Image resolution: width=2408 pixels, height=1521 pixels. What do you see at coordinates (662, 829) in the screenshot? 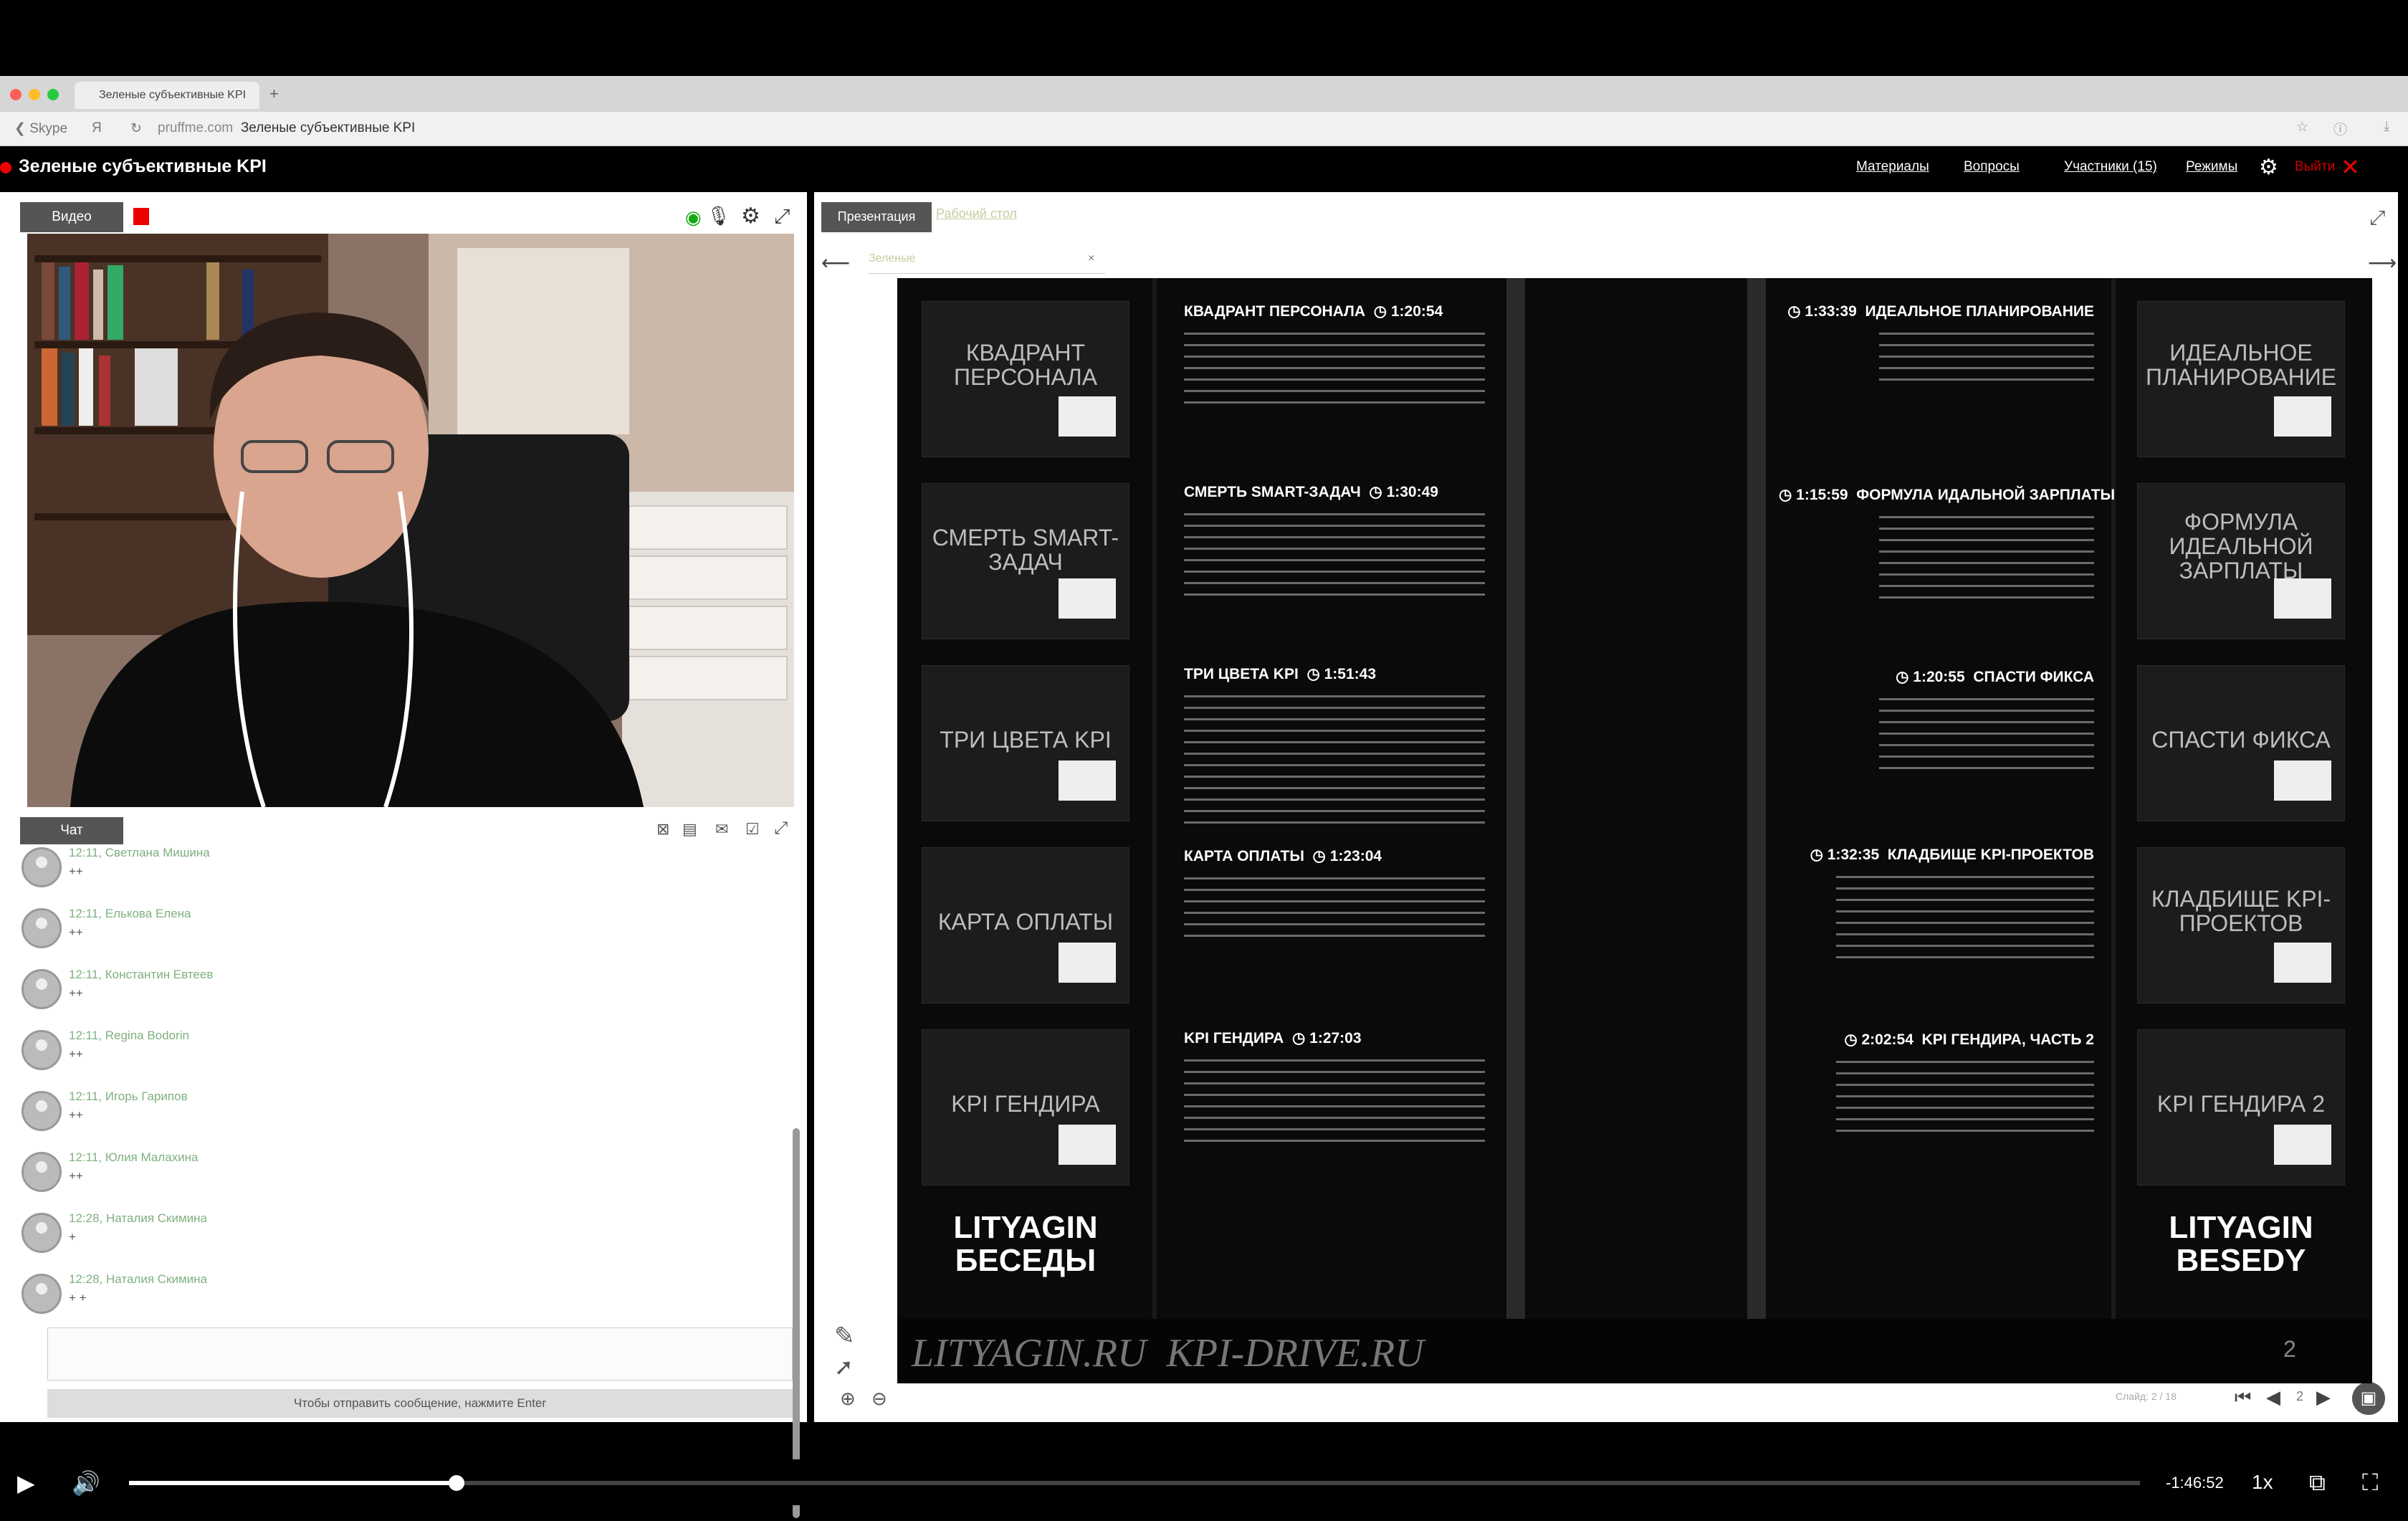
I see `clear-chat-icon: ⊠` at bounding box center [662, 829].